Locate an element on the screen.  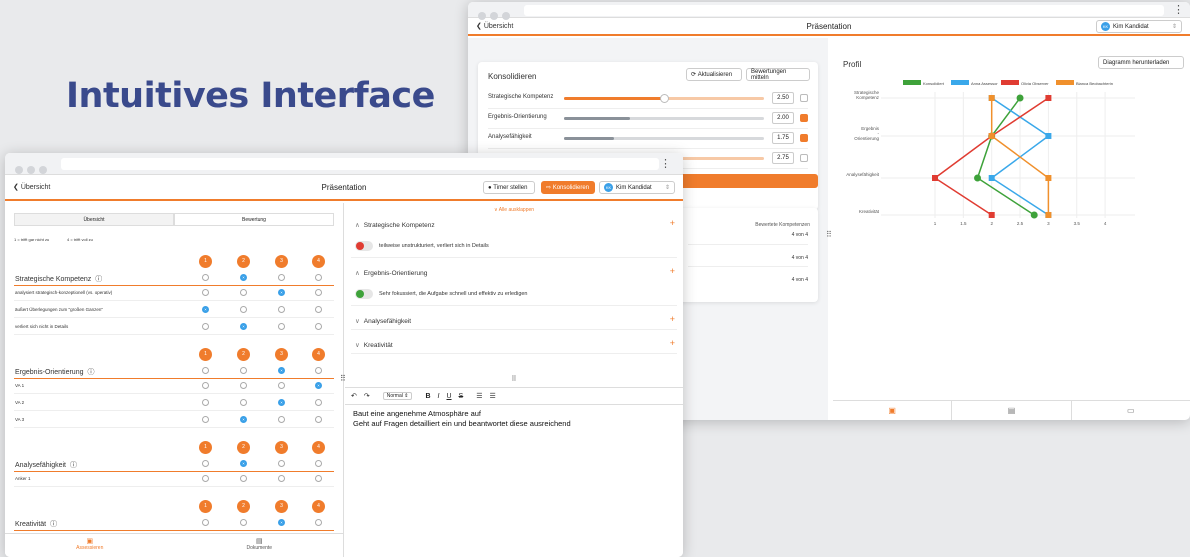
collapse-all-link: ∨ Alle ausklappen is located at coordinates (514, 210).